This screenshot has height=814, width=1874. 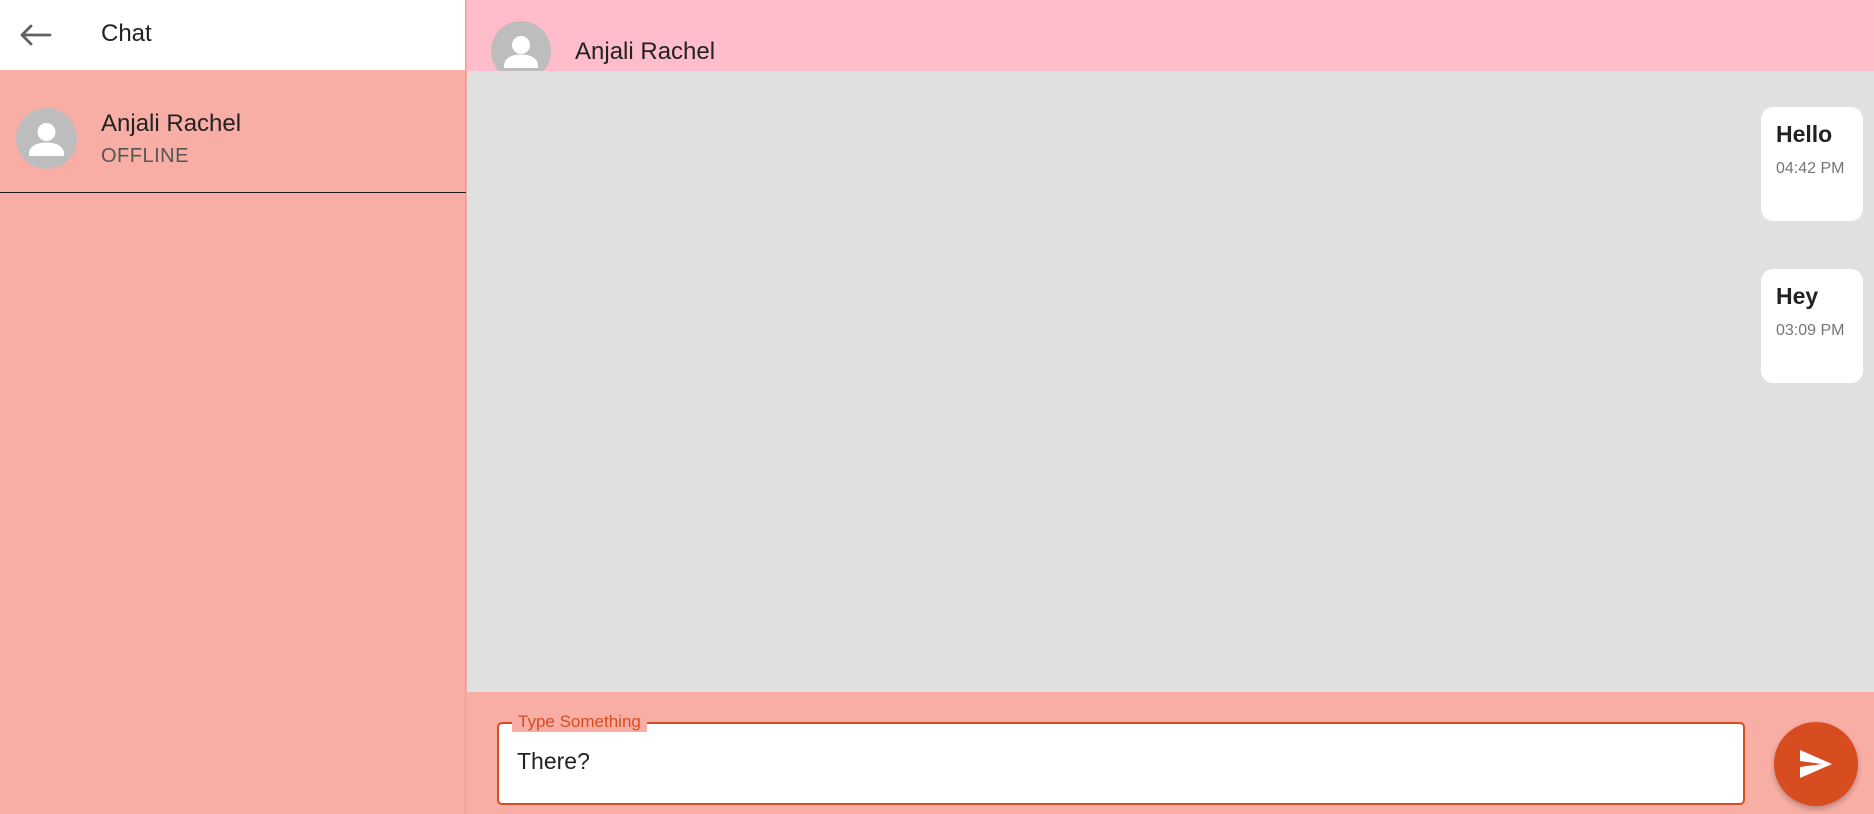 I want to click on message-composer: Type Something, so click(x=1170, y=753).